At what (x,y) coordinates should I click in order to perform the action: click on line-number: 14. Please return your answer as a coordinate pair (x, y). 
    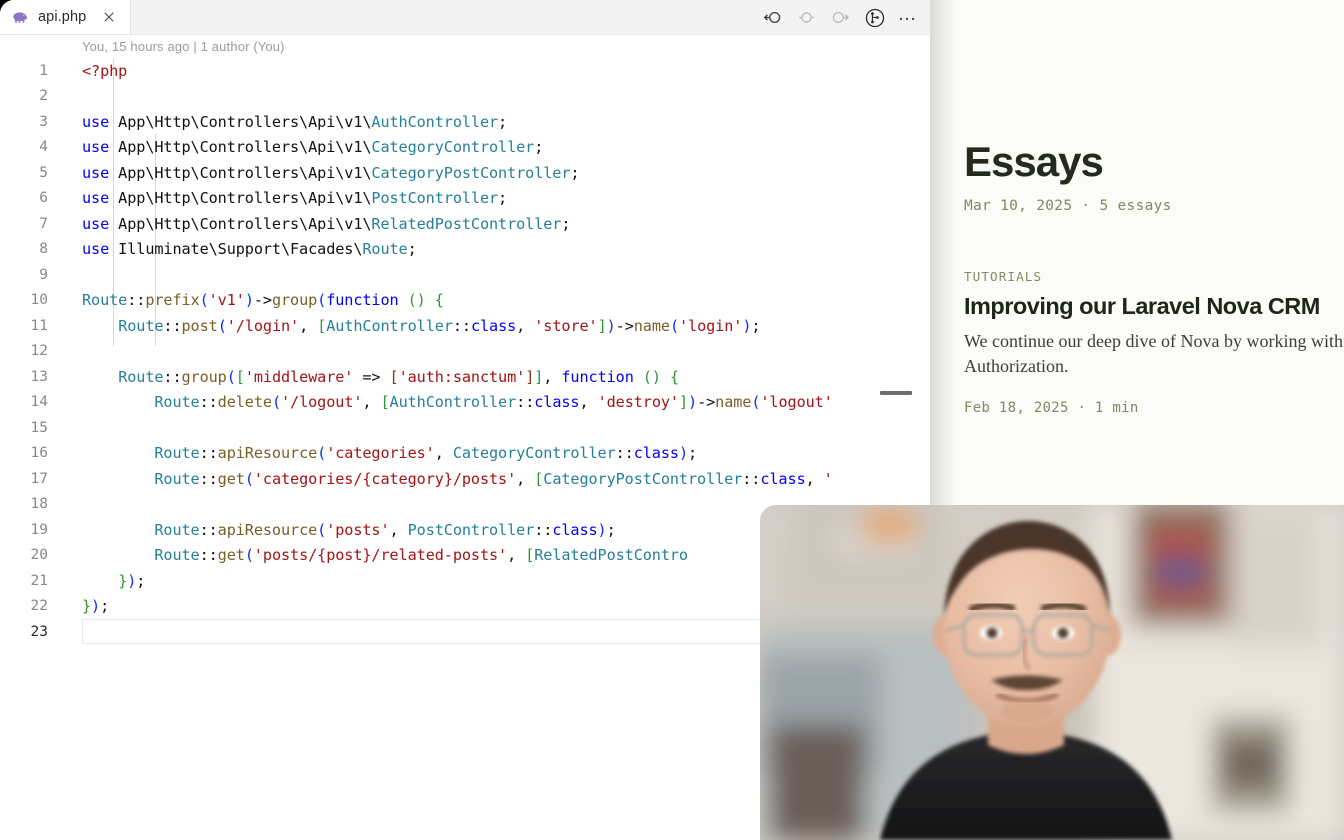
    Looking at the image, I should click on (39, 402).